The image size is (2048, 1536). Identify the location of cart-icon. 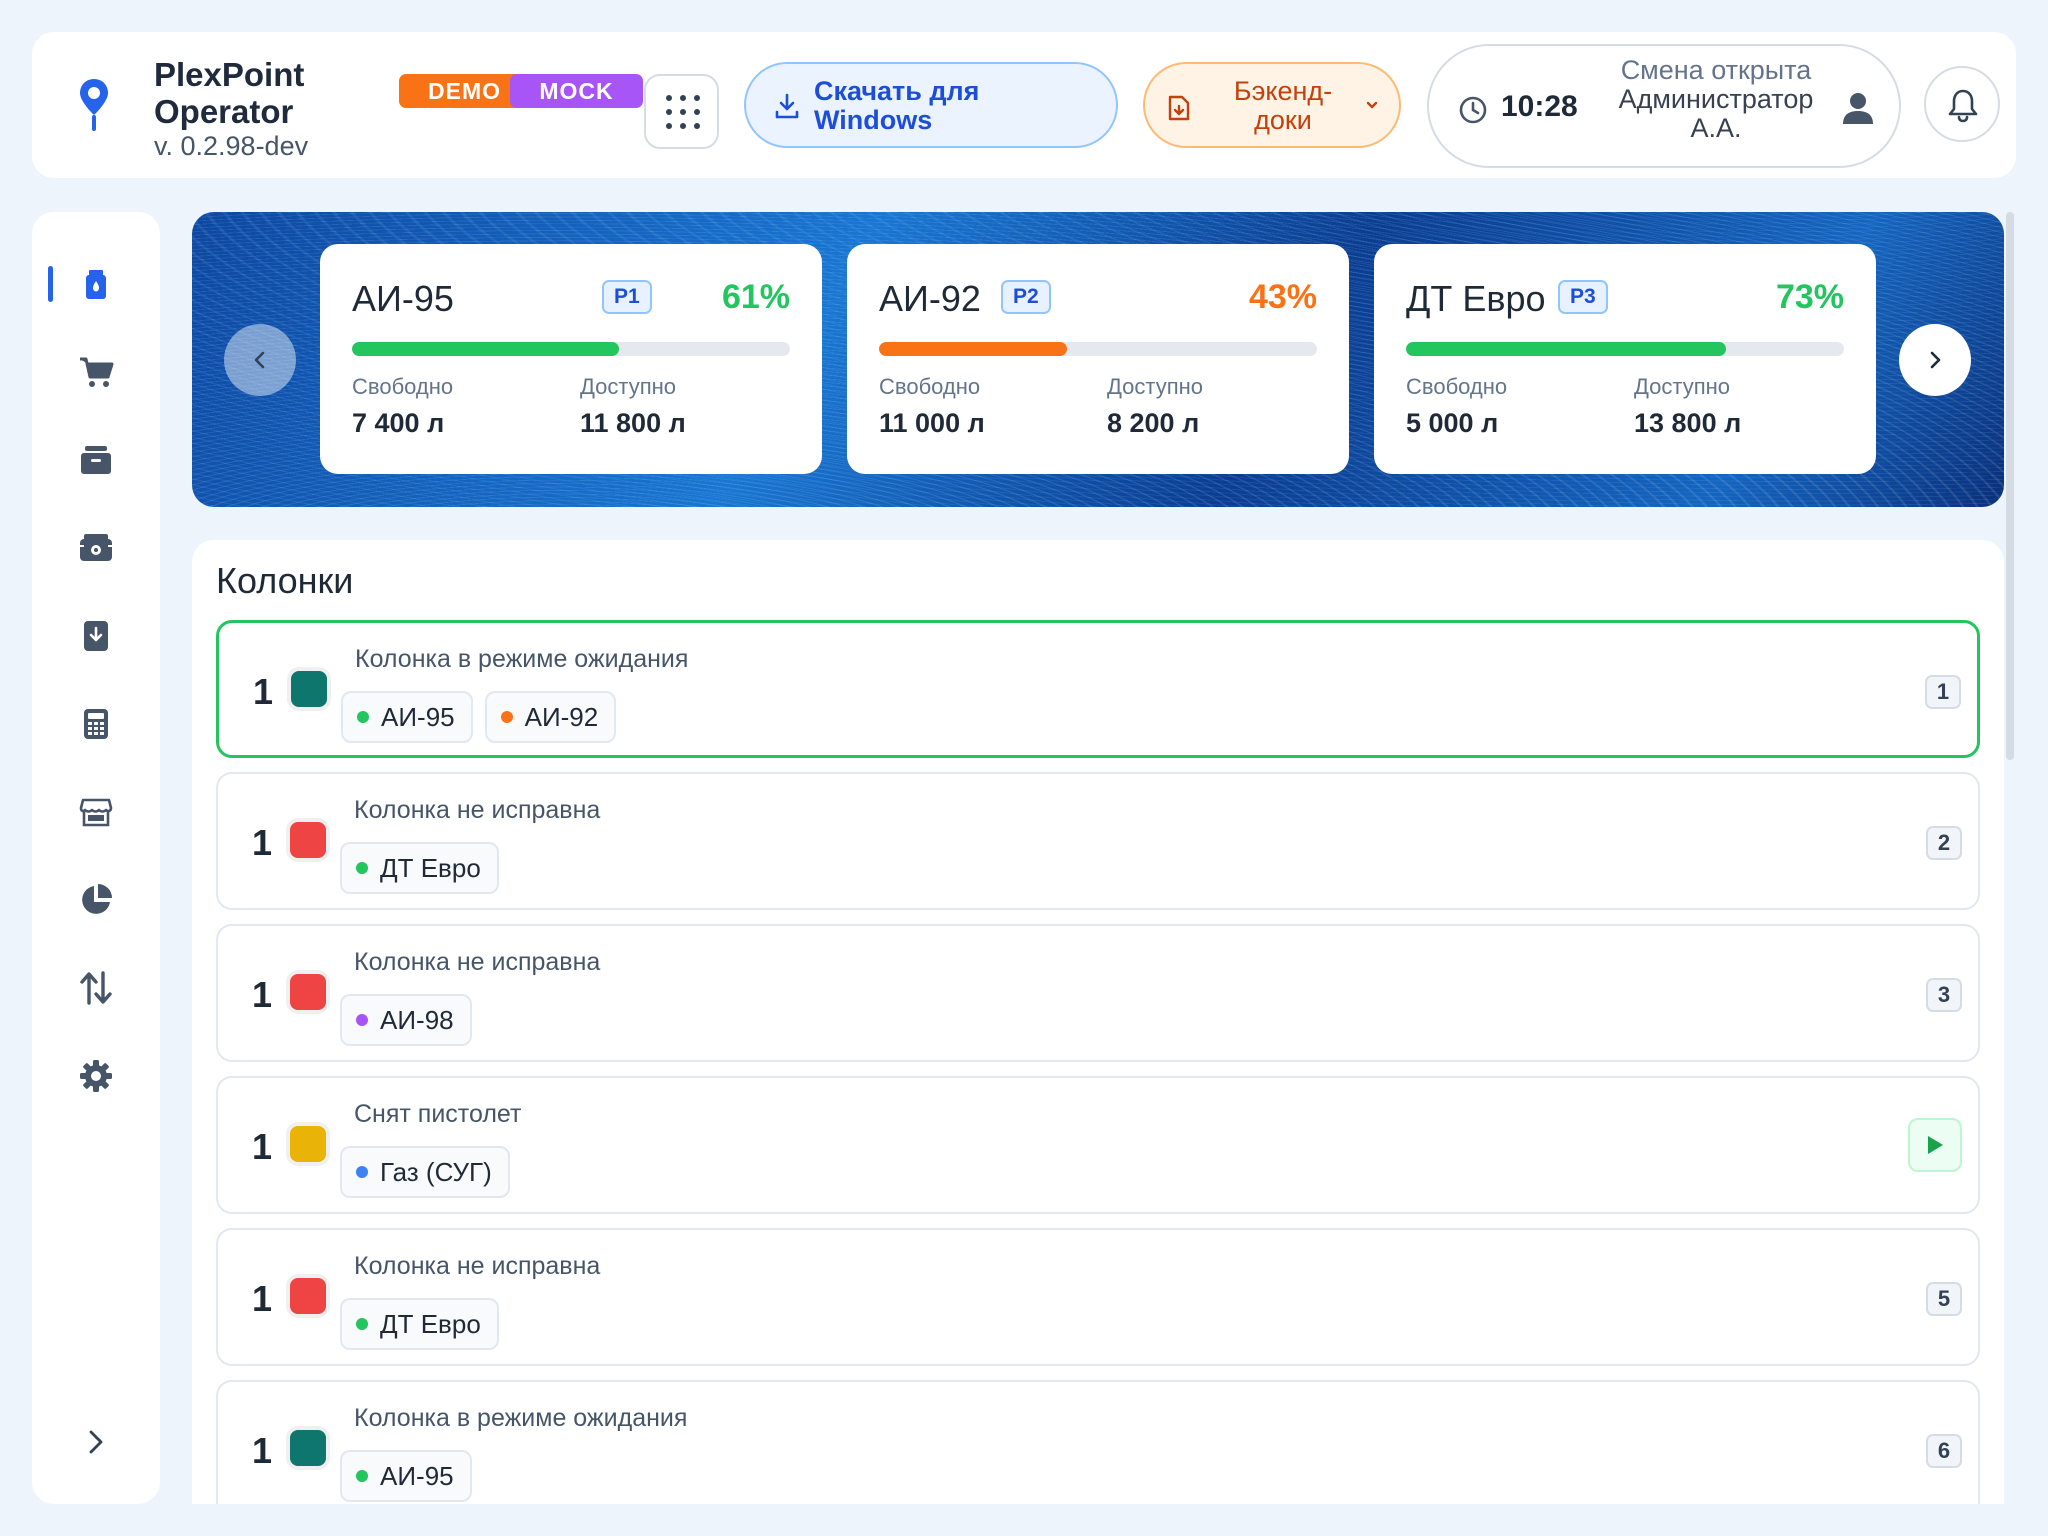
(97, 372).